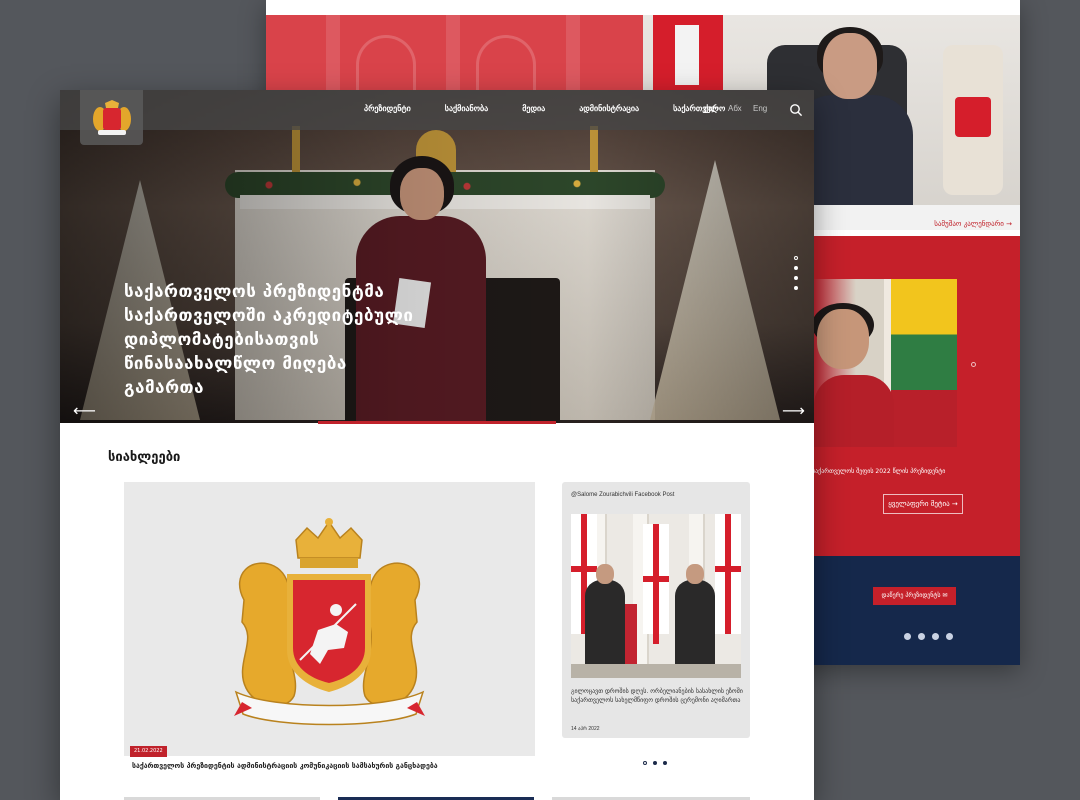 Image resolution: width=1080 pixels, height=800 pixels. What do you see at coordinates (711, 108) in the screenshot?
I see `lang-georgian: ქარ` at bounding box center [711, 108].